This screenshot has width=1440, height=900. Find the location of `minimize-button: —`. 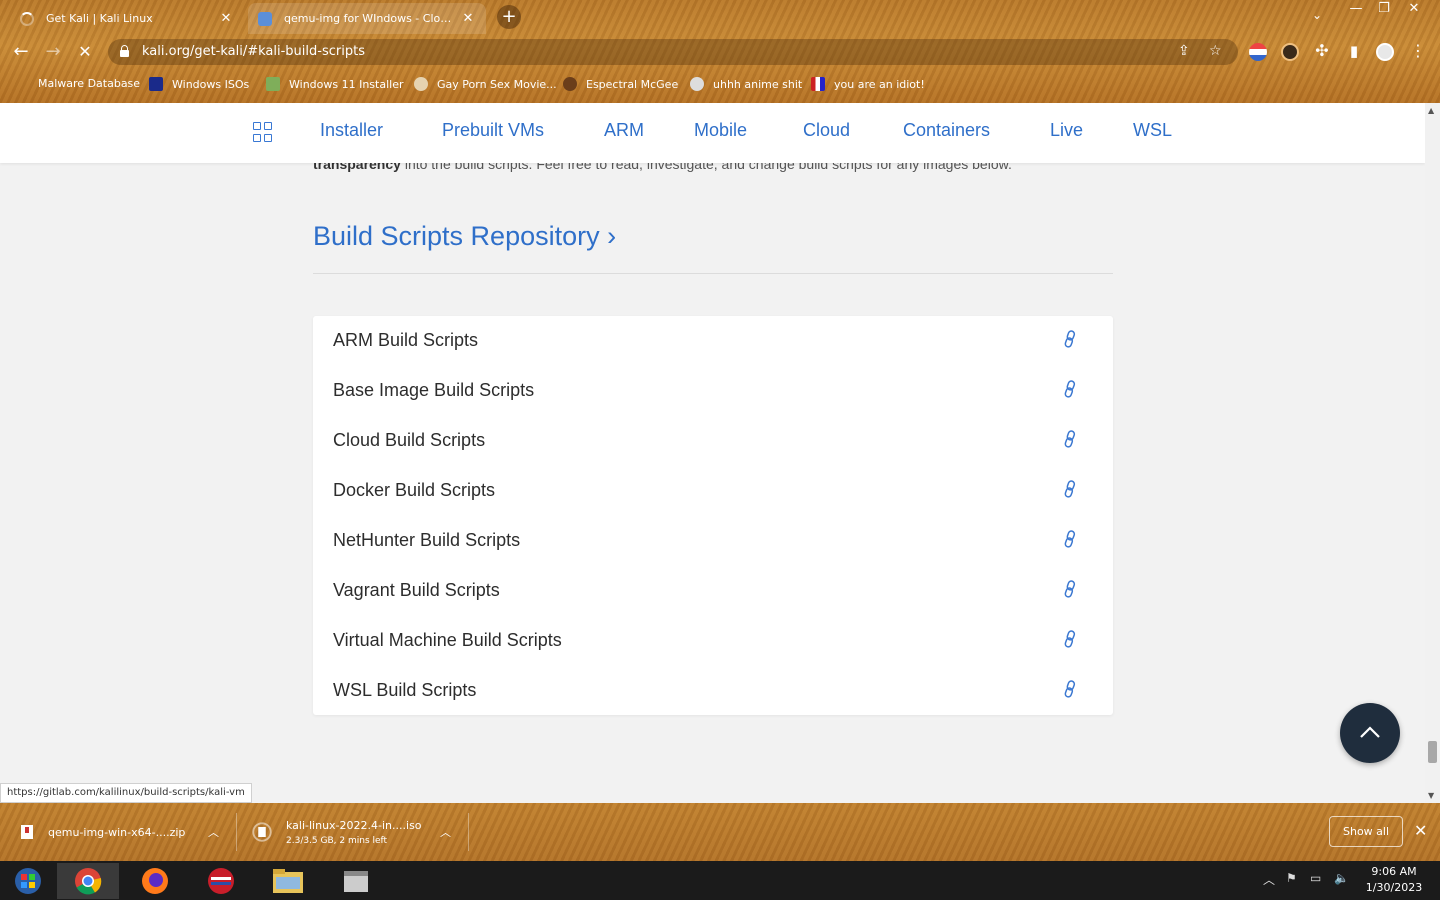

minimize-button: — is located at coordinates (1356, 9).